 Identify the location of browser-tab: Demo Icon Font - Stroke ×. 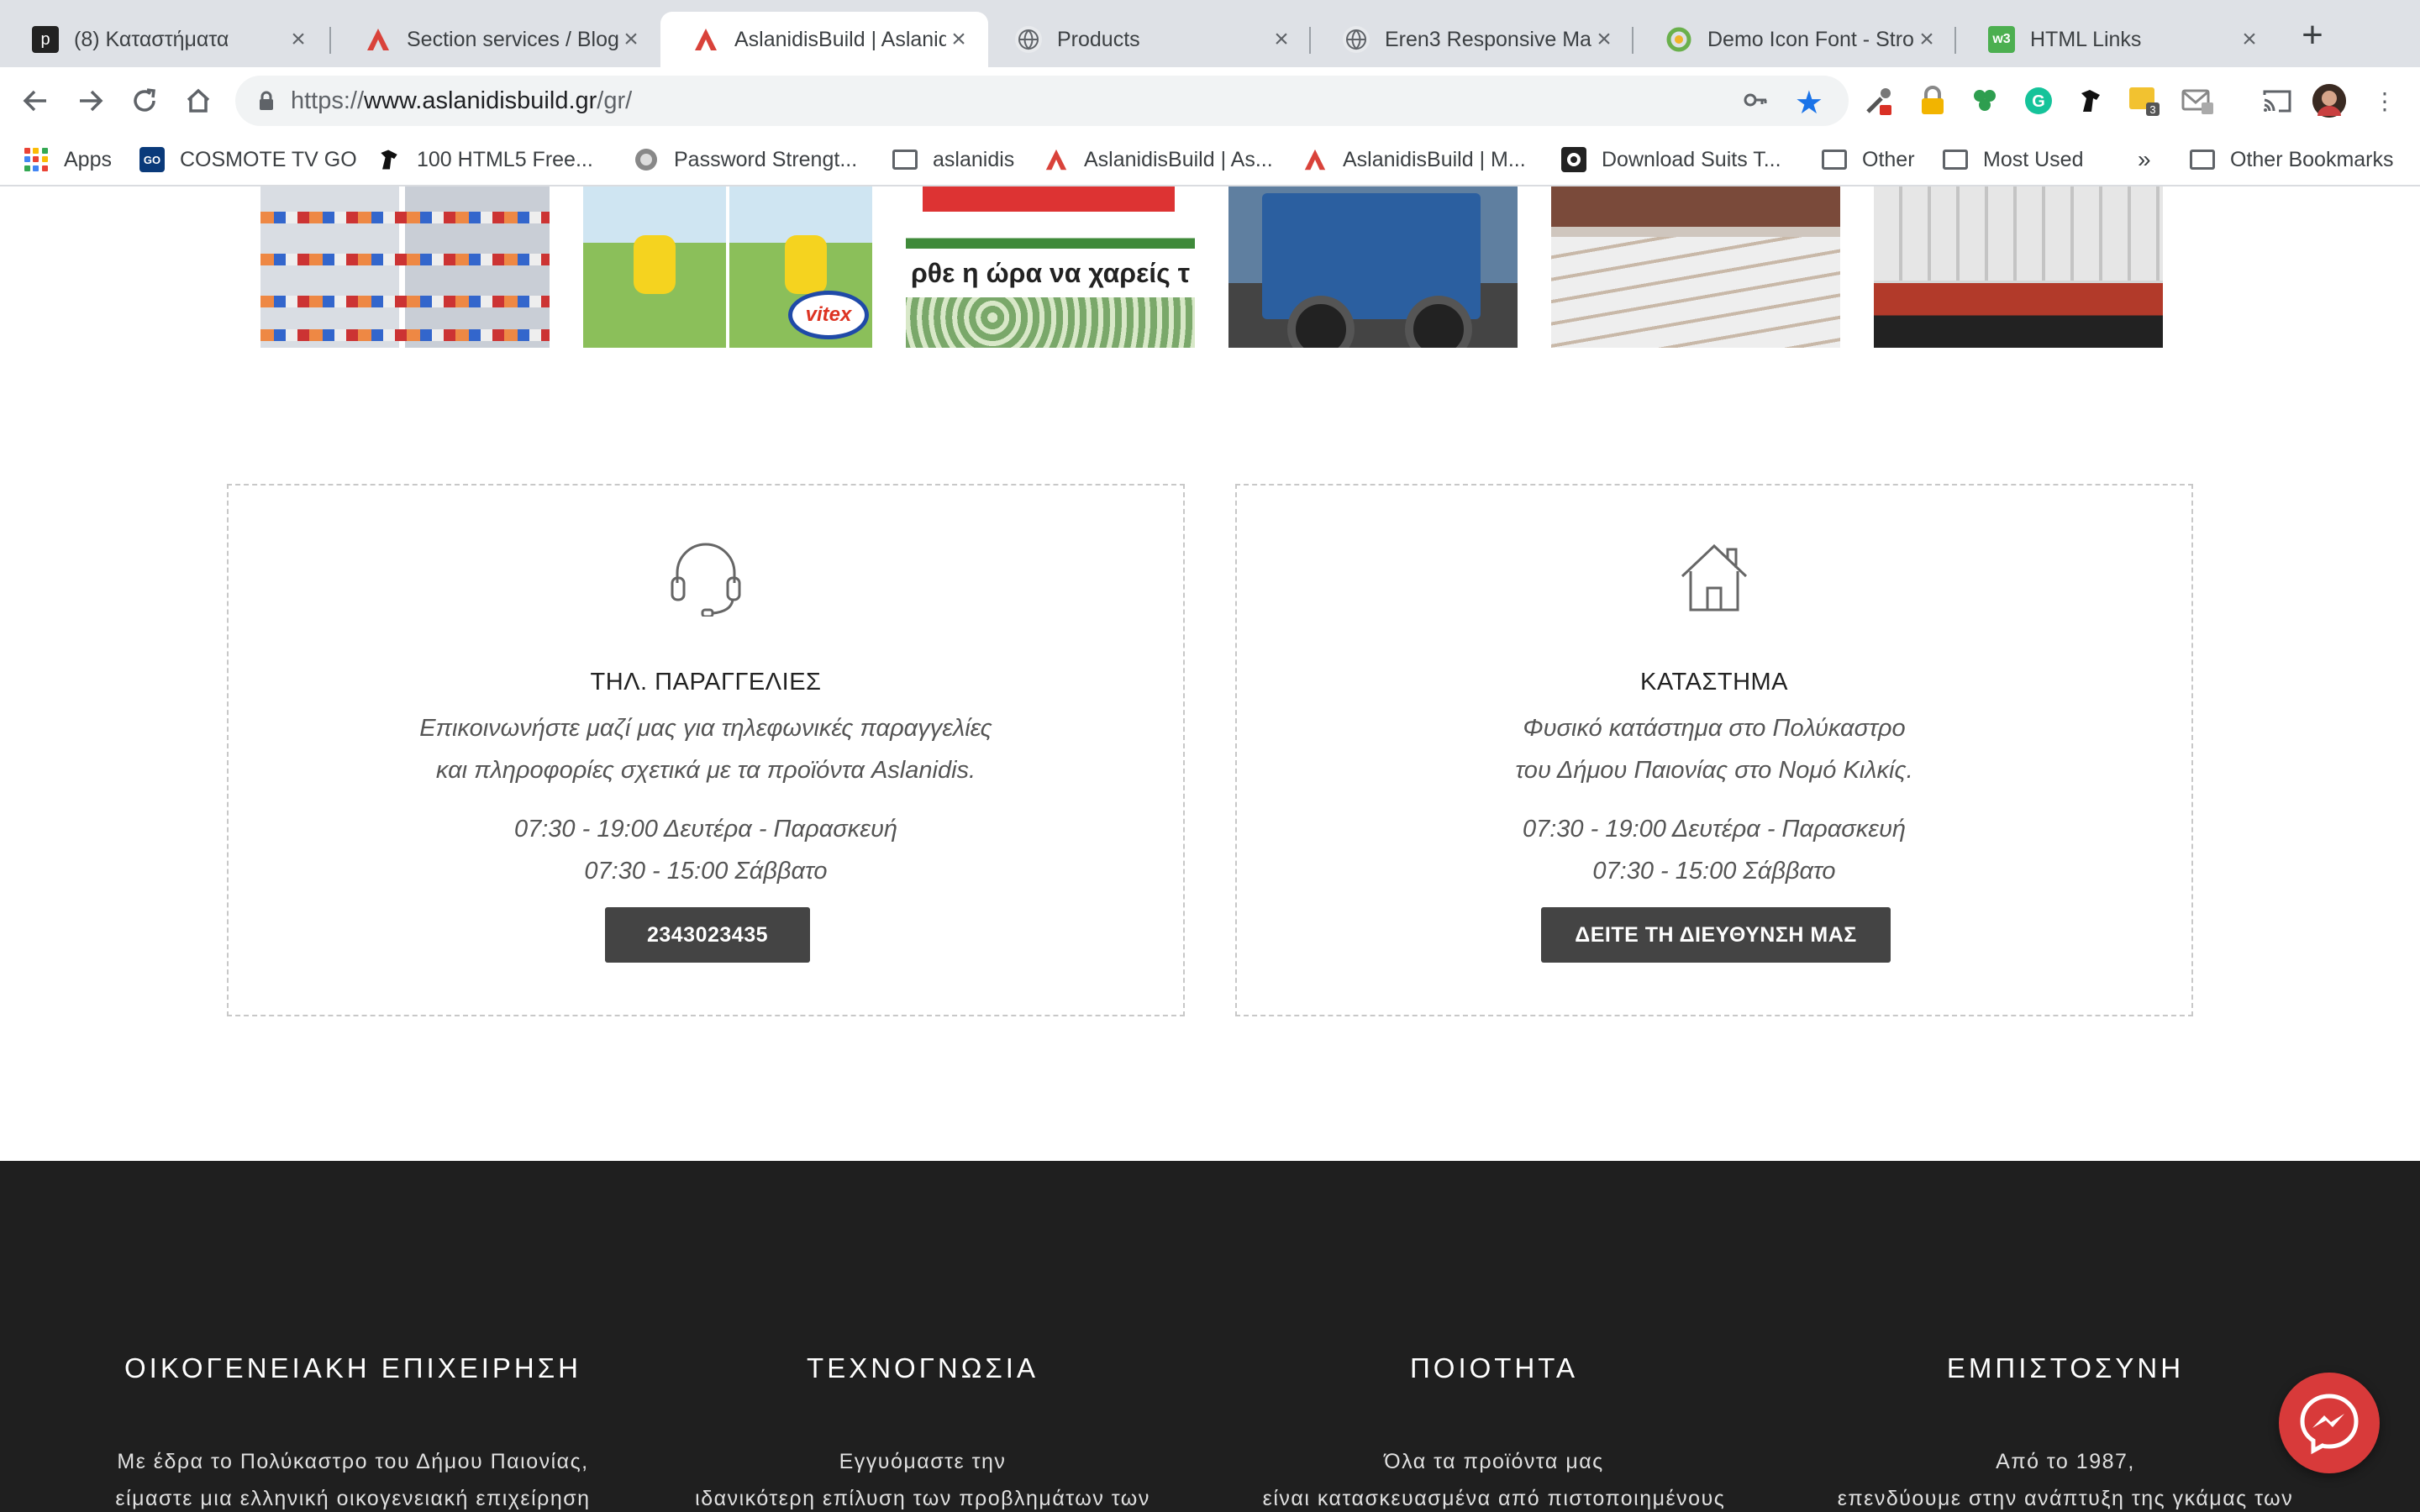
(1795, 39).